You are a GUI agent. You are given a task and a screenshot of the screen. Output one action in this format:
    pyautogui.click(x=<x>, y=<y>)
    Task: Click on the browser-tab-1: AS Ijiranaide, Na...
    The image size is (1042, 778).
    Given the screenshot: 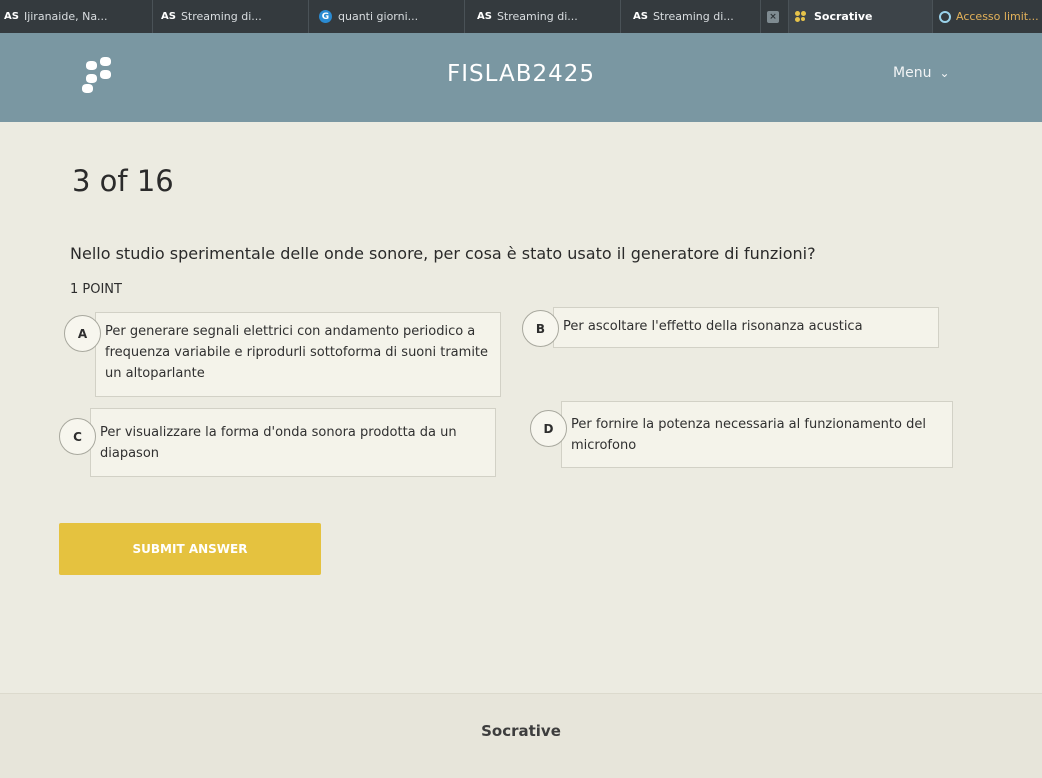 What is the action you would take?
    pyautogui.click(x=76, y=16)
    